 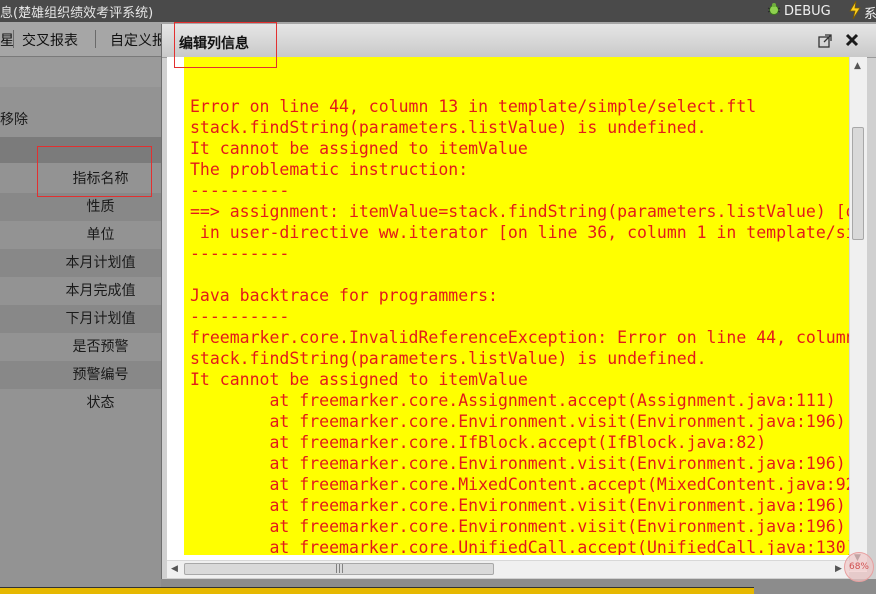 I want to click on bug-icon, so click(x=774, y=11).